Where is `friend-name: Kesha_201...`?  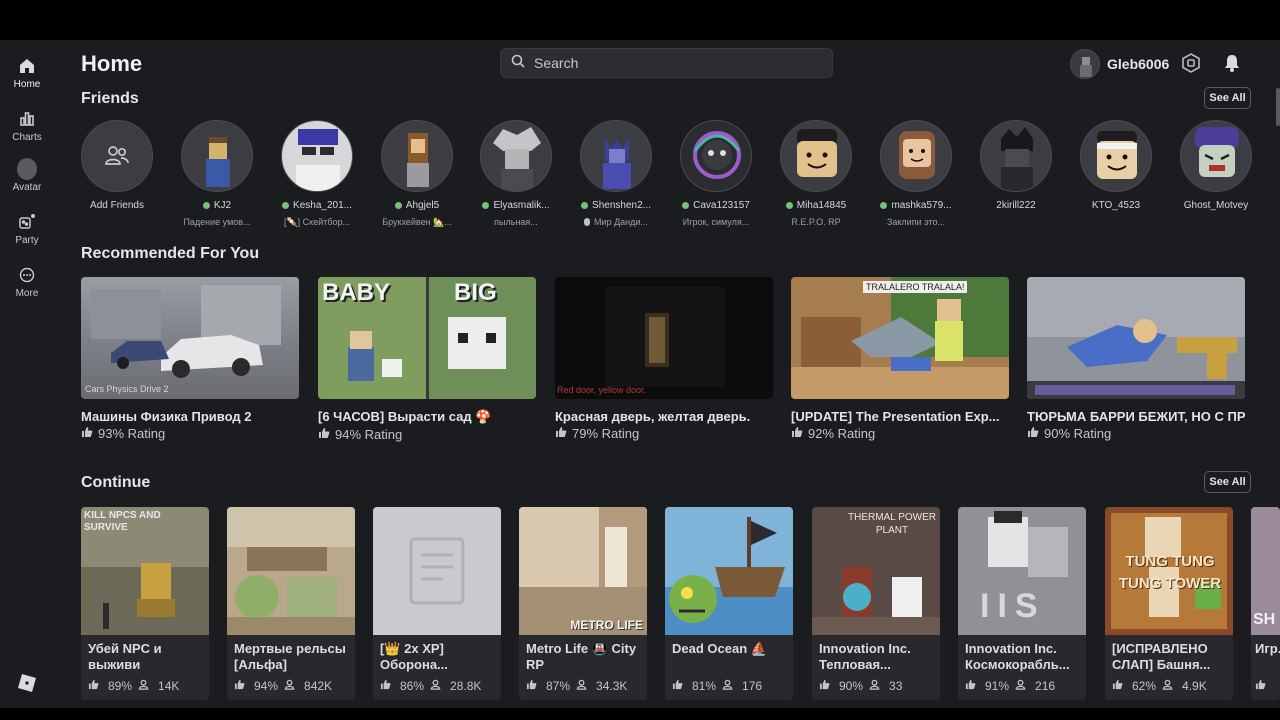 friend-name: Kesha_201... is located at coordinates (322, 205).